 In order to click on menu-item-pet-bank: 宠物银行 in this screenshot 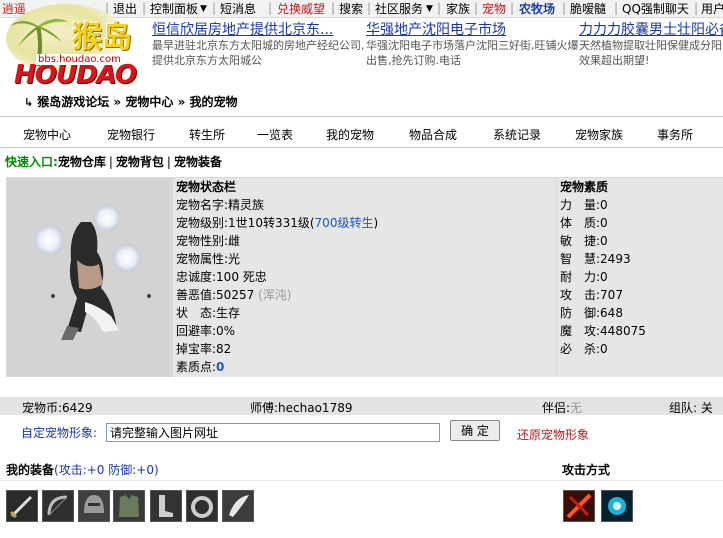, I will do `click(131, 134)`.